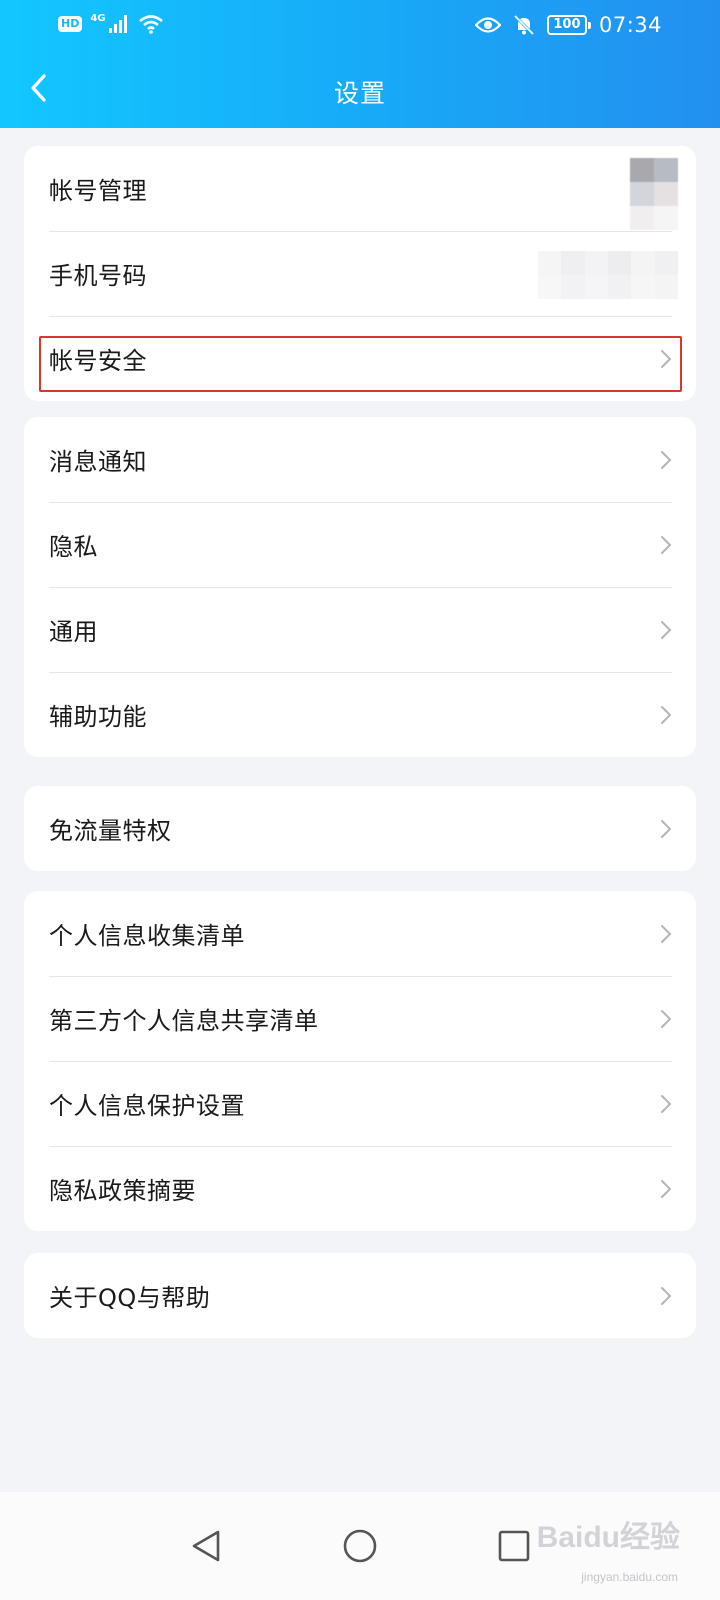 The image size is (720, 1600). Describe the element at coordinates (98, 191) in the screenshot. I see `settings-item-label: 帐号管理` at that location.